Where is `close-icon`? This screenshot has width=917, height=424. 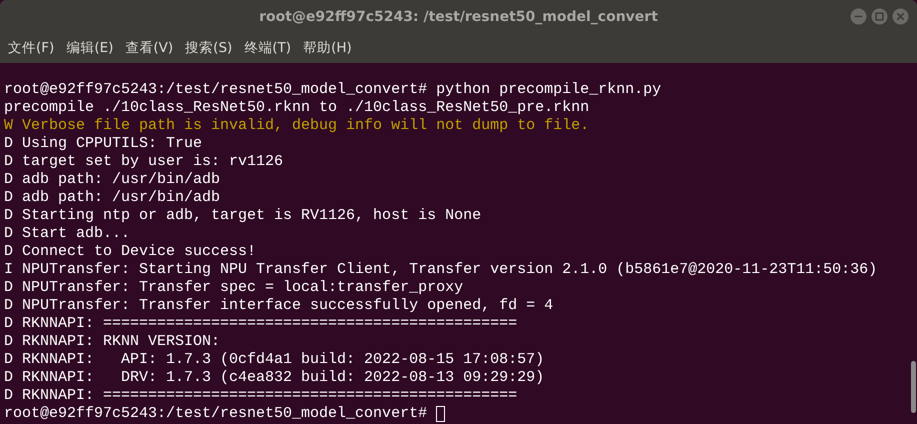 close-icon is located at coordinates (900, 16).